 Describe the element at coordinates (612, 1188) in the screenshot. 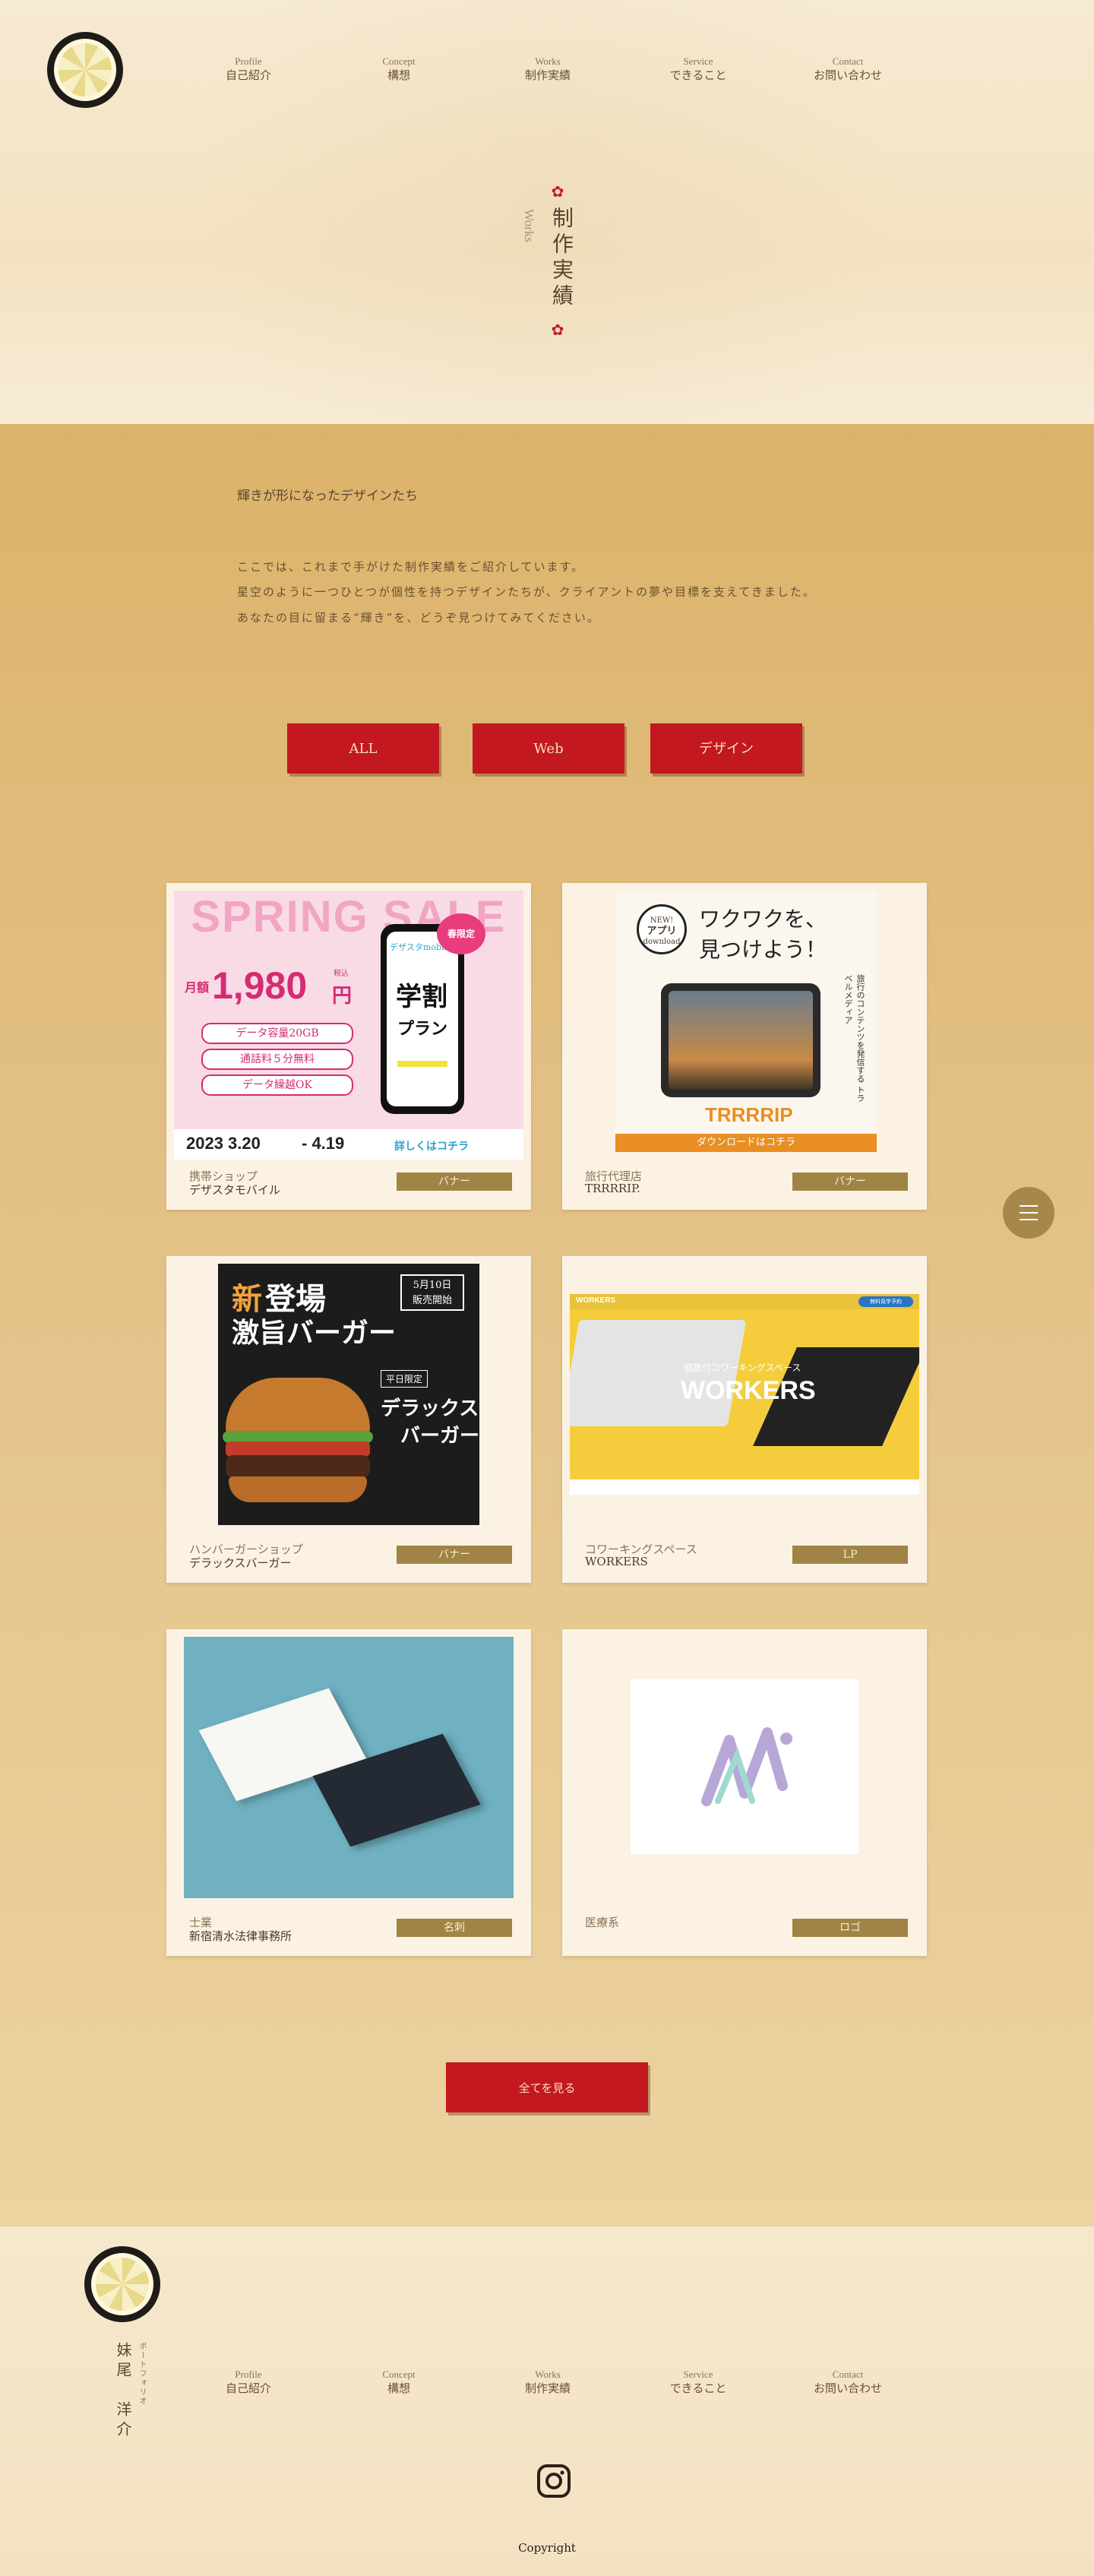

I see `work-title: TRRRRIP.` at that location.